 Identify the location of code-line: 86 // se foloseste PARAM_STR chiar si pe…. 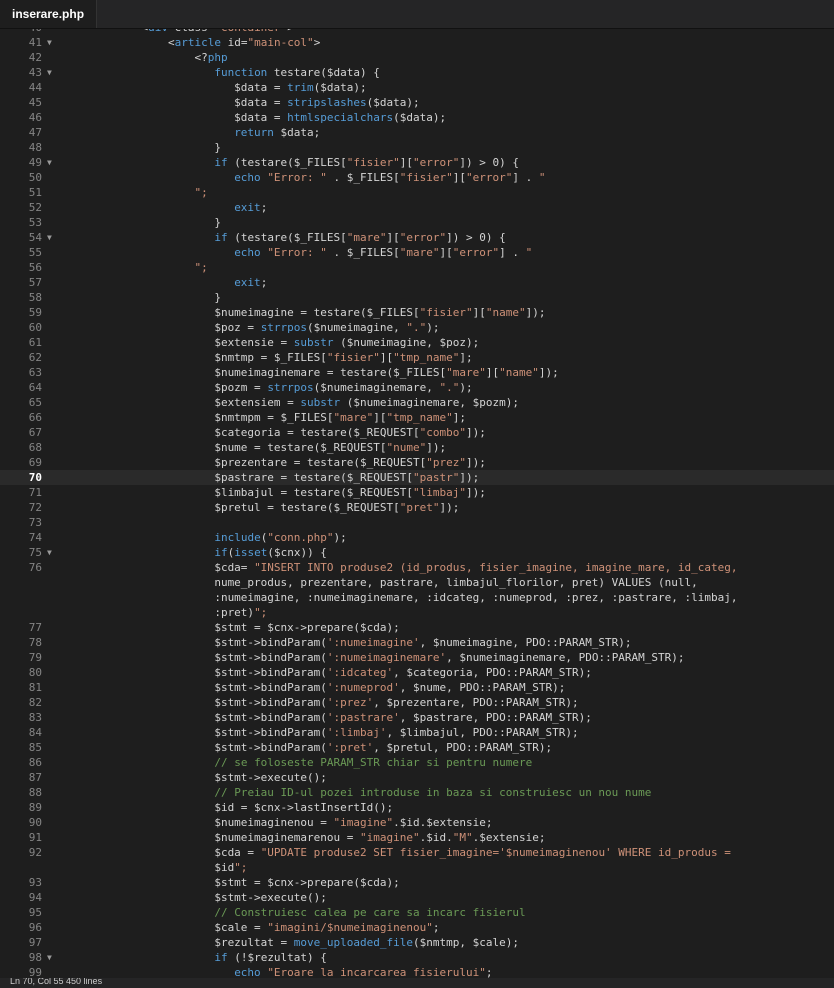
(417, 762).